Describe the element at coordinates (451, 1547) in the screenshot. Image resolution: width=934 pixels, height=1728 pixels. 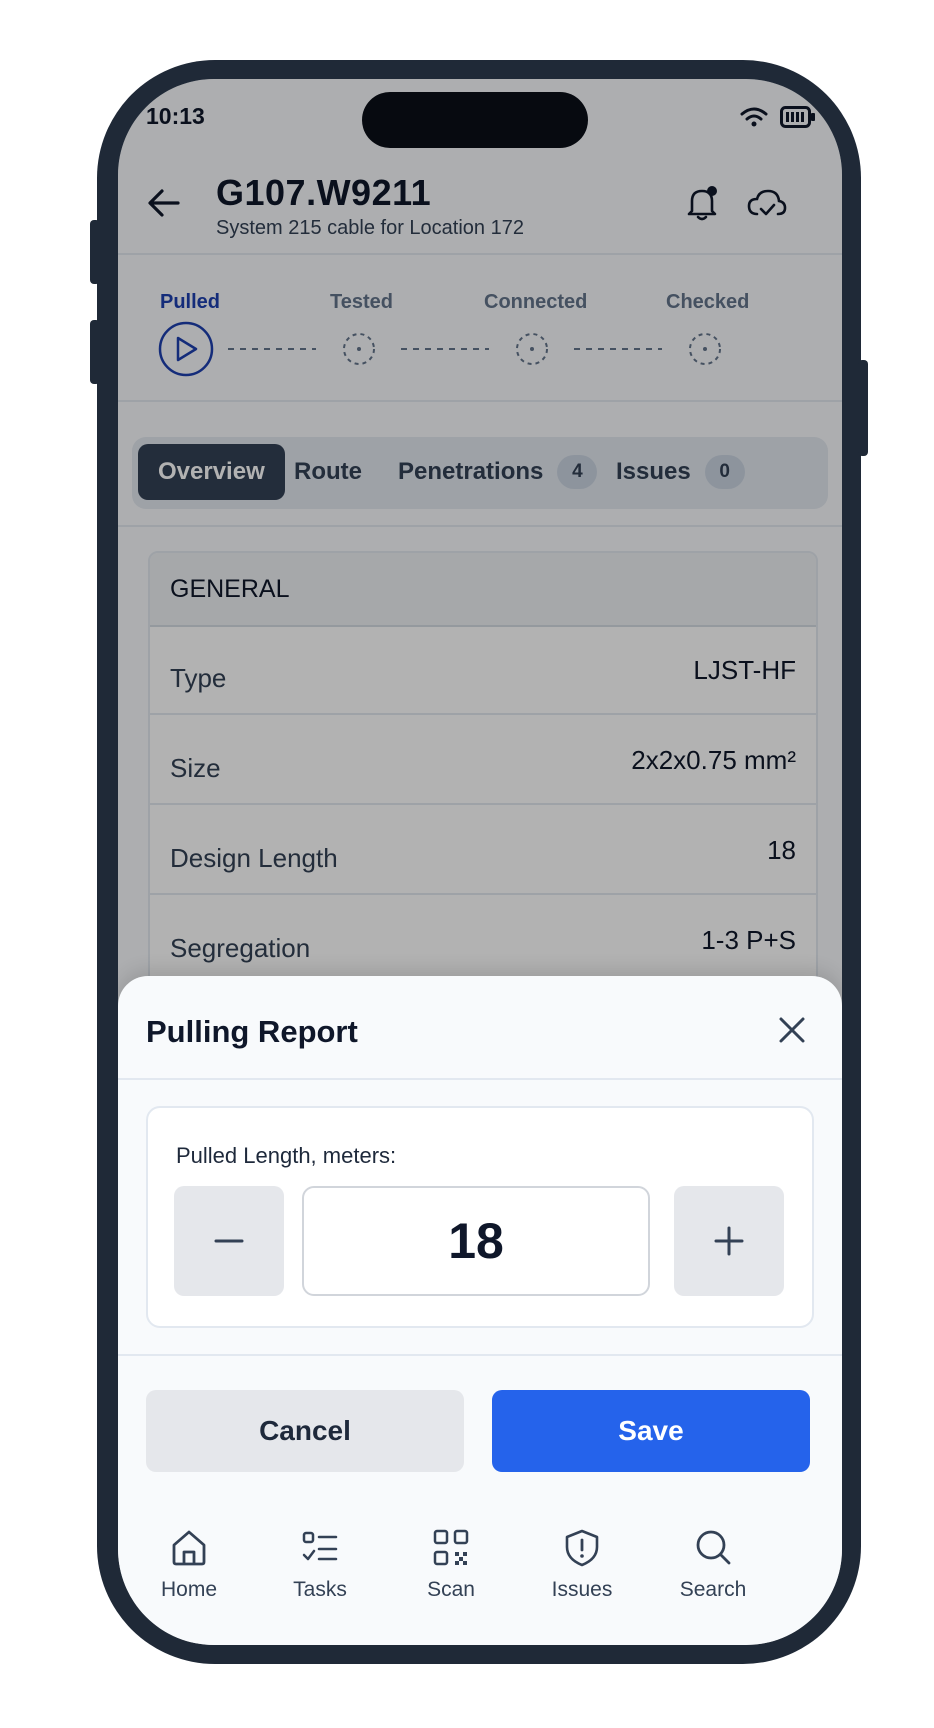
I see `qr-scan-icon` at that location.